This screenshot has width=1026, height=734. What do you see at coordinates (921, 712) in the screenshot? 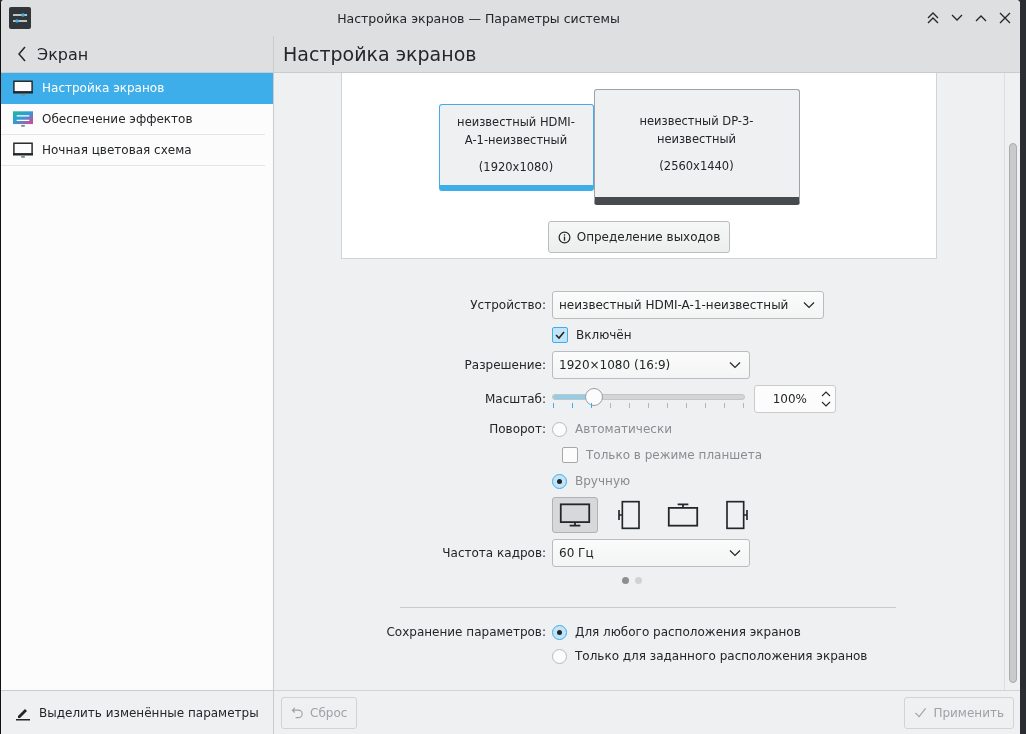
I see `checkmark-icon` at bounding box center [921, 712].